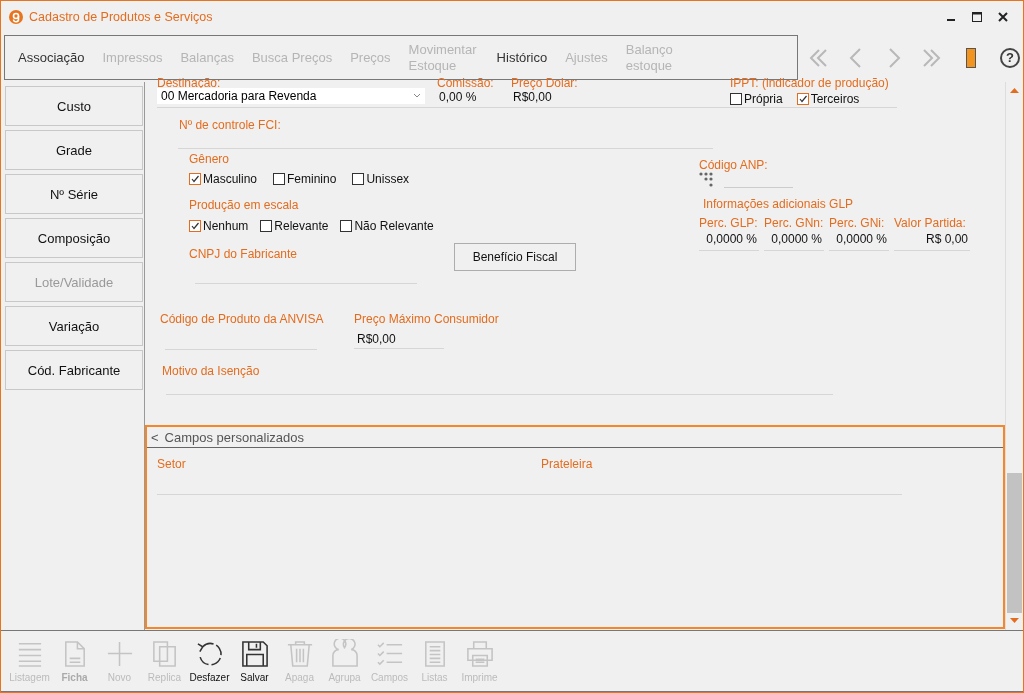 This screenshot has height=693, width=1024. What do you see at coordinates (809, 83) in the screenshot?
I see `field-label: IPPT: (indicador de produção)` at bounding box center [809, 83].